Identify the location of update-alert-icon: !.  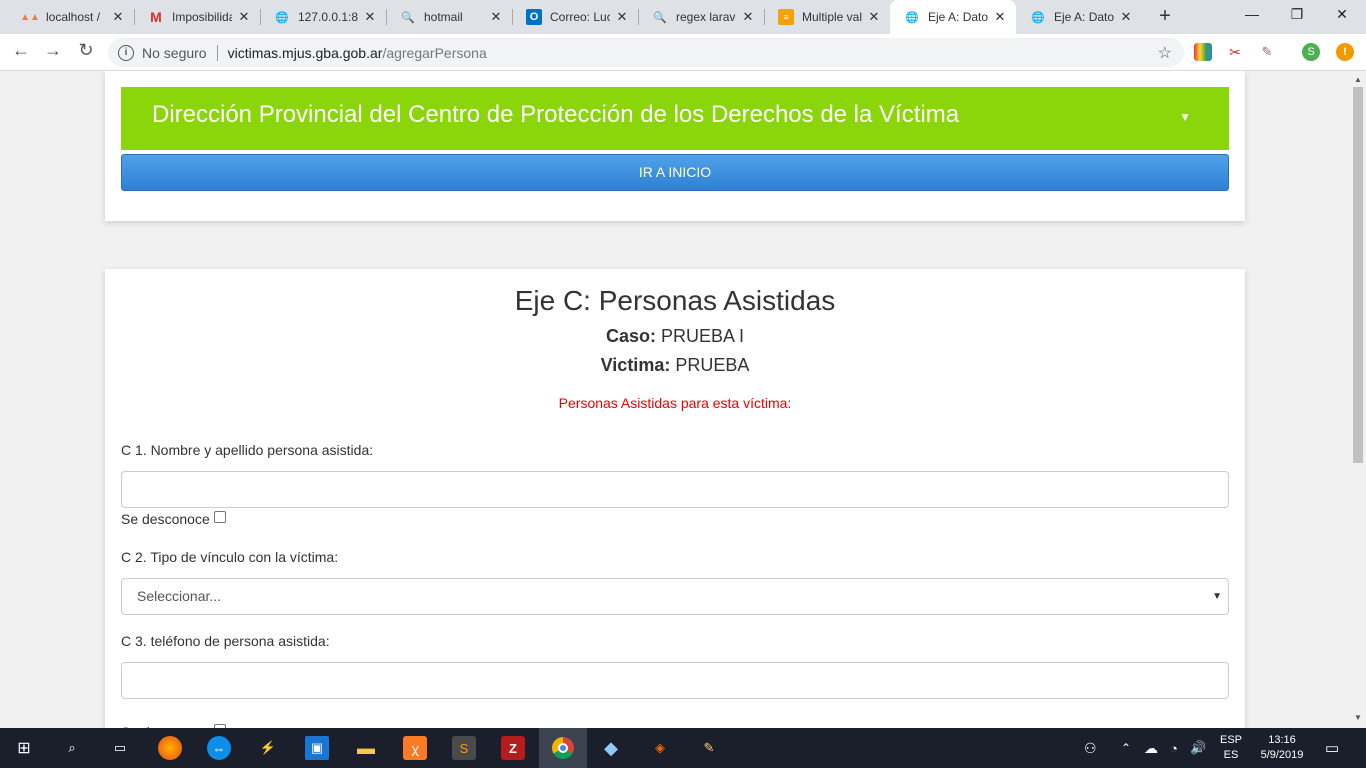
(1345, 52).